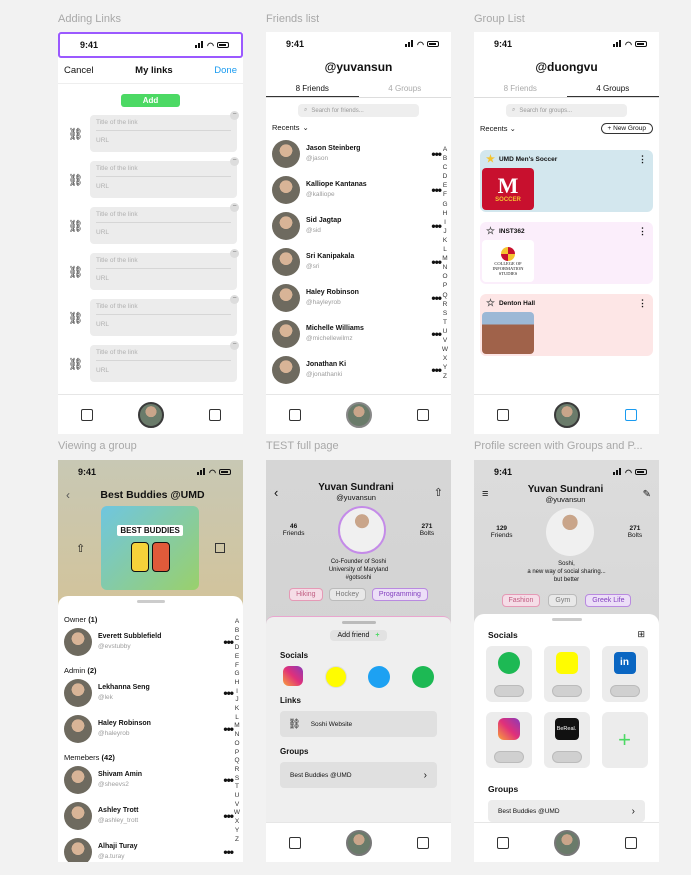  Describe the element at coordinates (624, 740) in the screenshot. I see `add-social-card: +` at that location.